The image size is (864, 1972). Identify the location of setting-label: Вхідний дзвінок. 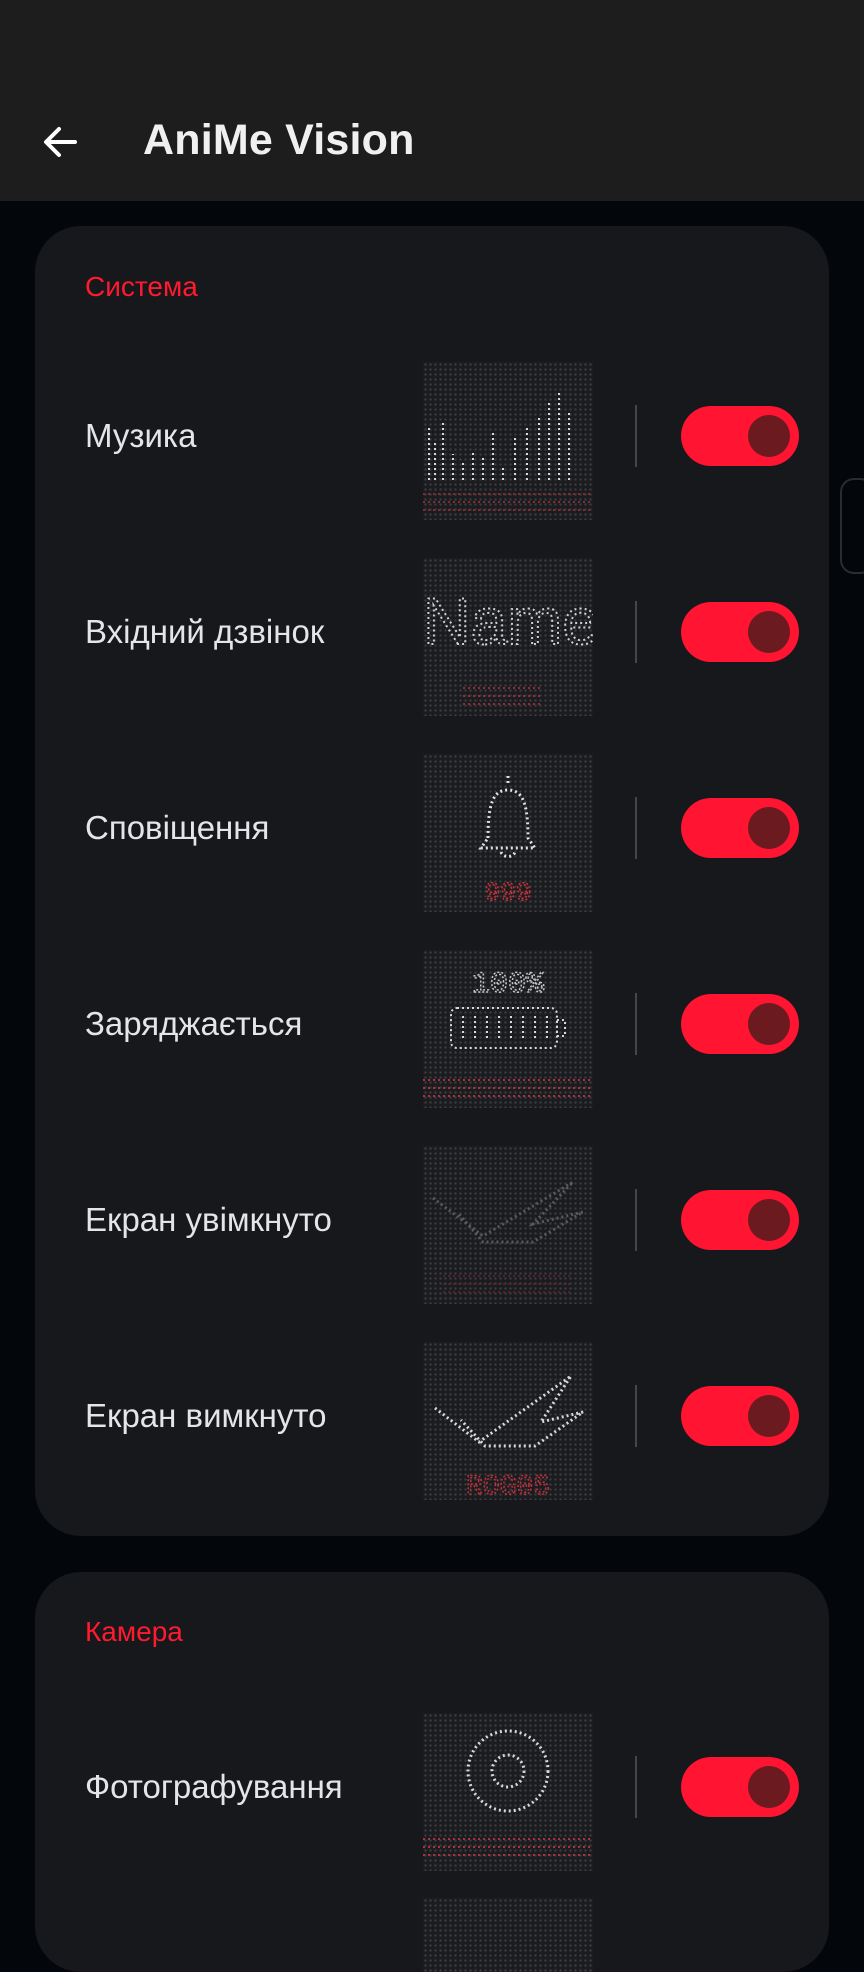
(205, 631).